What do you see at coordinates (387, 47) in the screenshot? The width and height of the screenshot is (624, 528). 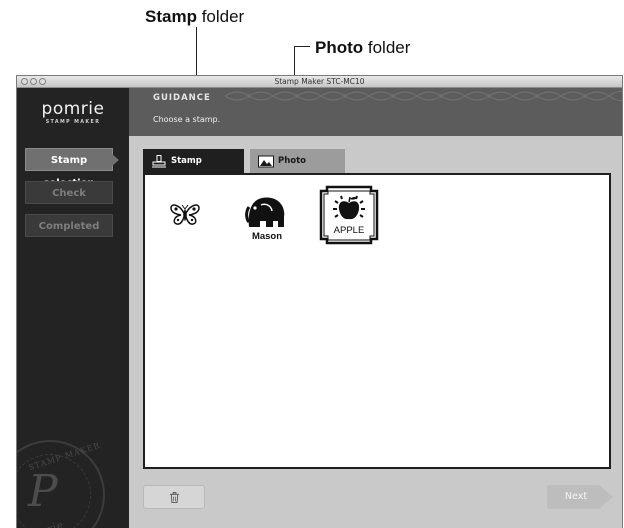 I see `photo-callout-rest: folder` at bounding box center [387, 47].